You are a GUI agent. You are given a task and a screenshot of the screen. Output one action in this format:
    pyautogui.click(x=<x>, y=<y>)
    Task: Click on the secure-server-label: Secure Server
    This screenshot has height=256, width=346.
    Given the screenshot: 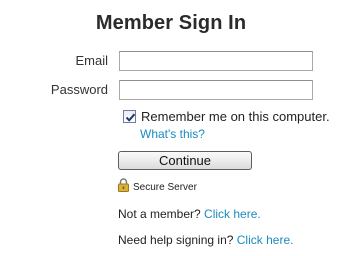 What is the action you would take?
    pyautogui.click(x=165, y=187)
    